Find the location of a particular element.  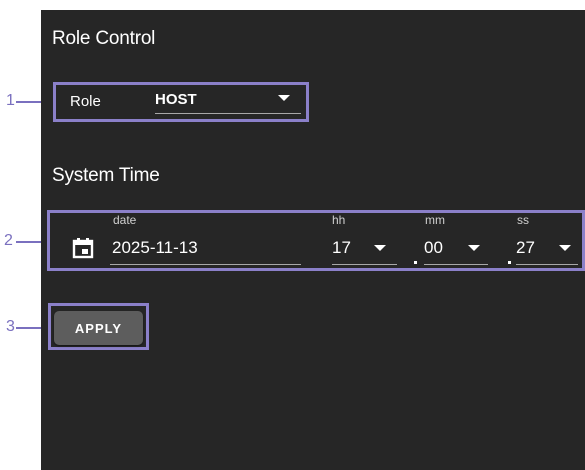

date-value: 2025-11-13 is located at coordinates (155, 247).